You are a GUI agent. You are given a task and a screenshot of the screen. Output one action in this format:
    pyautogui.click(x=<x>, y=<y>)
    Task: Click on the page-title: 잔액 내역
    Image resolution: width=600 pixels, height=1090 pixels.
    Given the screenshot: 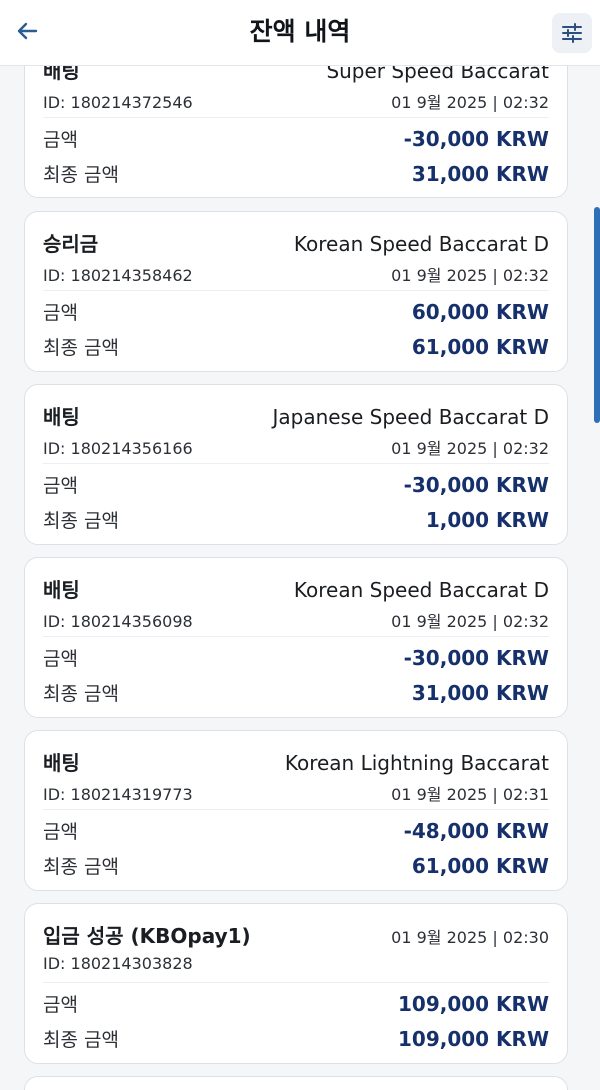 What is the action you would take?
    pyautogui.click(x=300, y=31)
    